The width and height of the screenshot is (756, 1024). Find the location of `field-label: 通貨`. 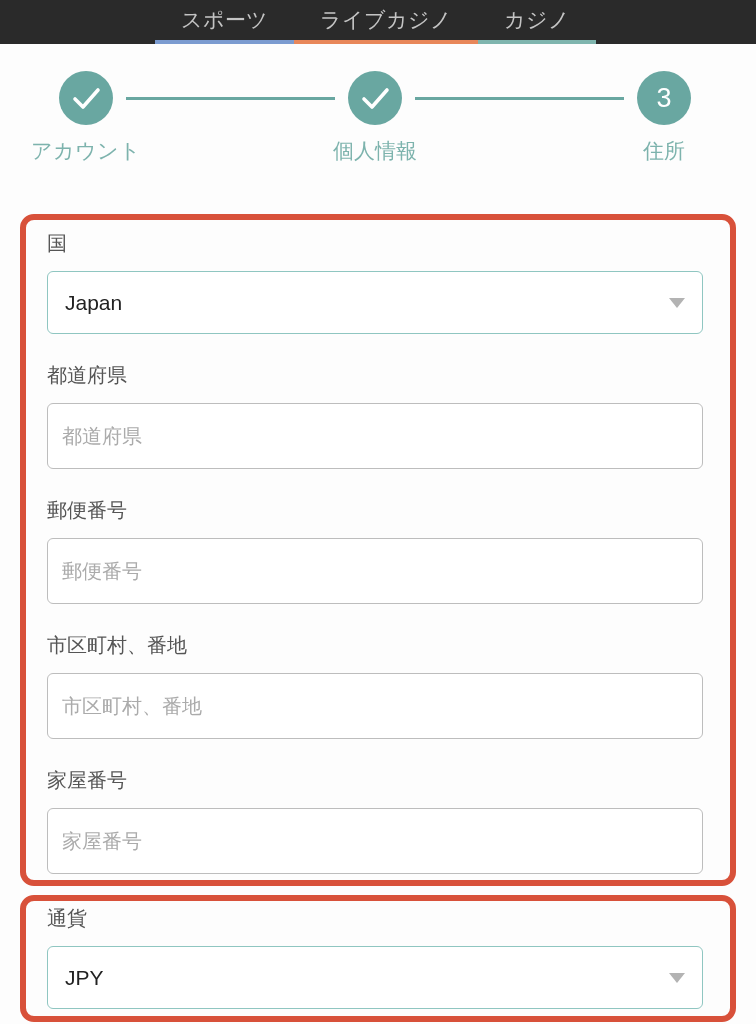

field-label: 通貨 is located at coordinates (67, 918).